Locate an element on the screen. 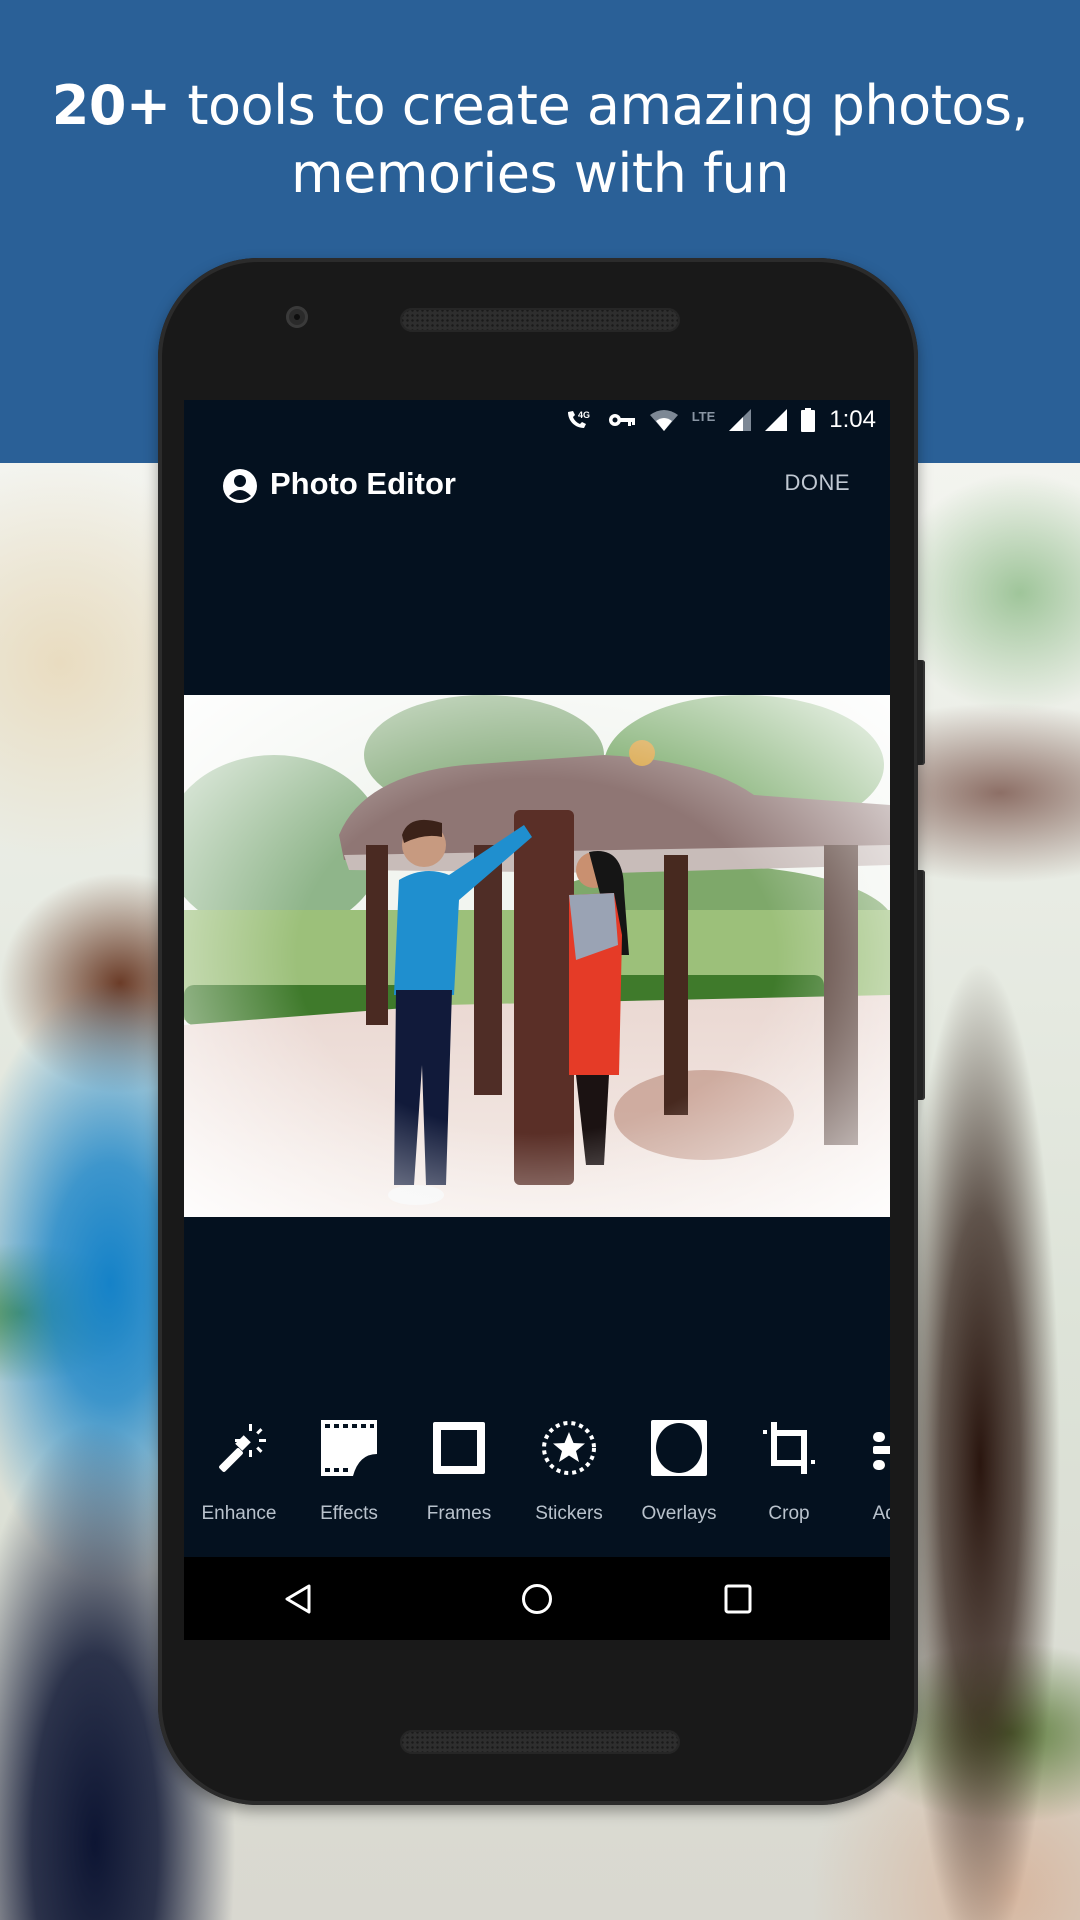  adjust-icon is located at coordinates (881, 1451).